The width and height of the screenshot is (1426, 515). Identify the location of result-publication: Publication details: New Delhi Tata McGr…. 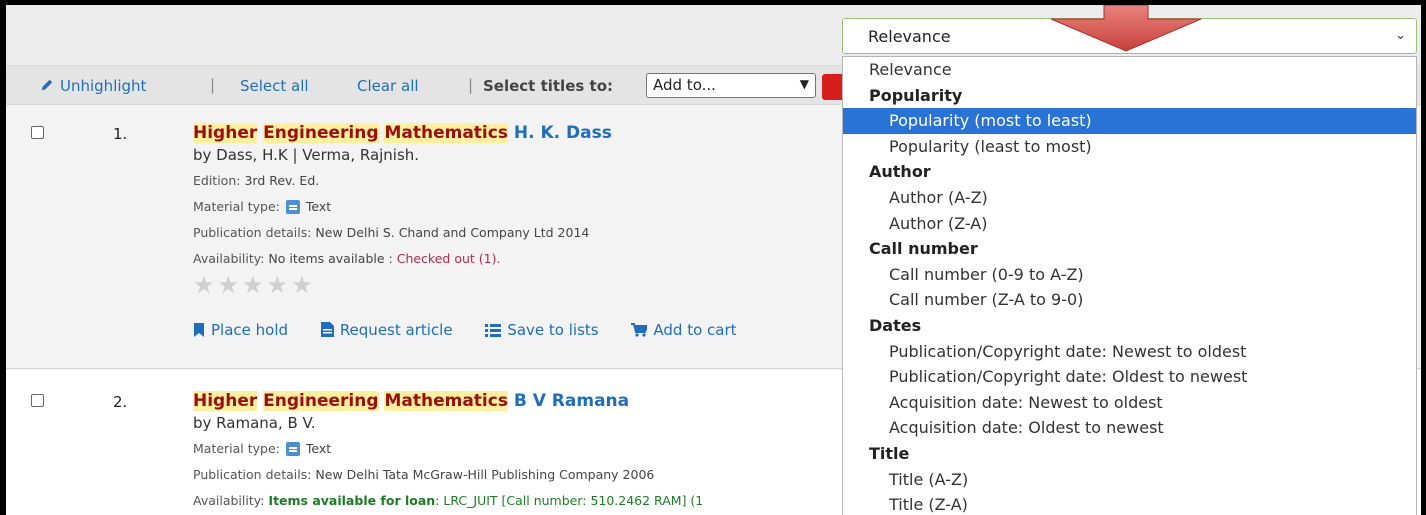
(424, 474).